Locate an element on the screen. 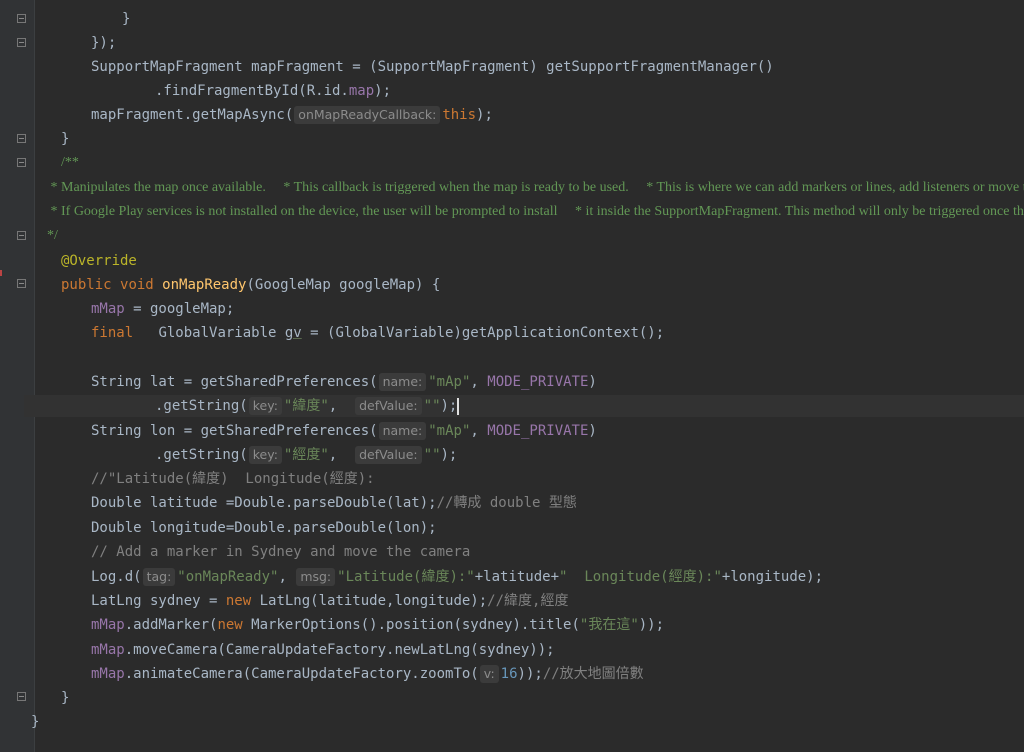 The image size is (1024, 752). code-text: }); is located at coordinates (104, 43).